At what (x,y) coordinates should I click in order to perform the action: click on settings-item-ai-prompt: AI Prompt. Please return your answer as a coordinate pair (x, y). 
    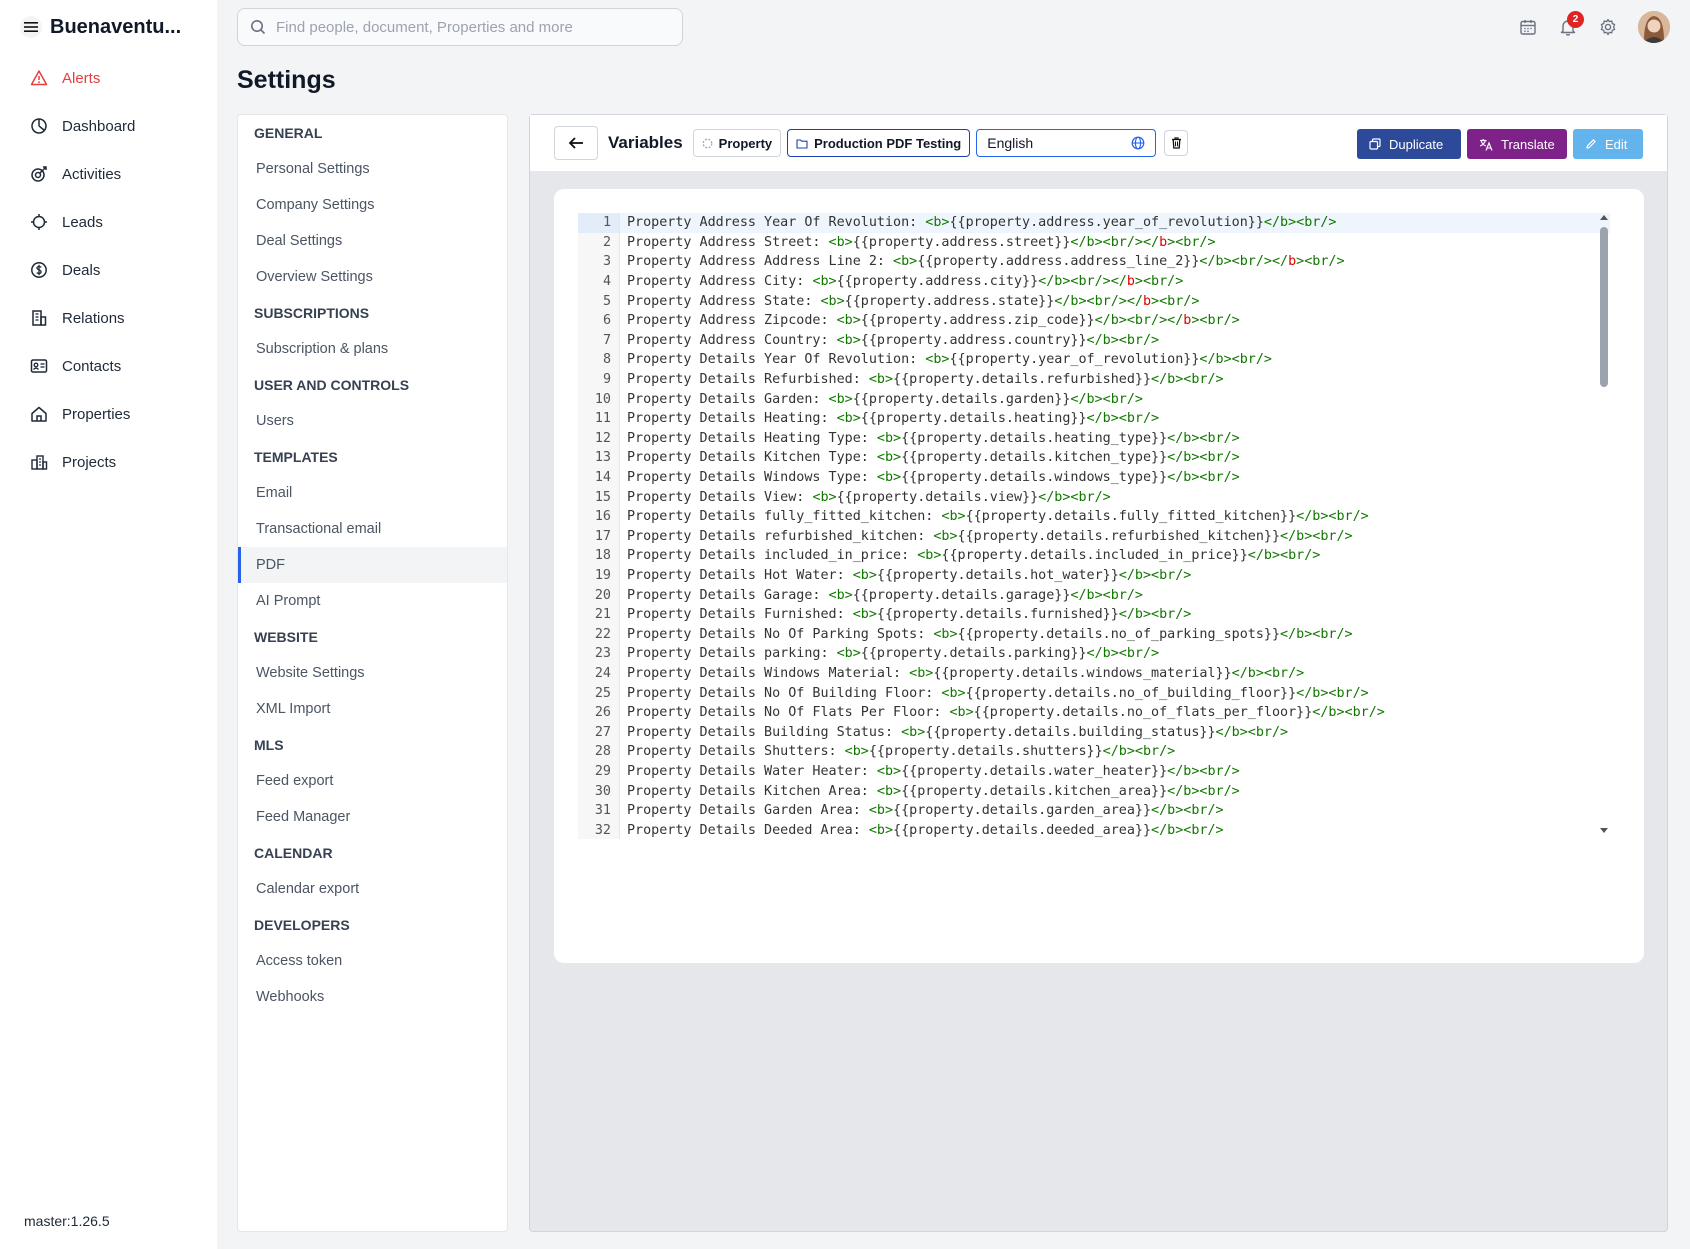
    Looking at the image, I should click on (372, 601).